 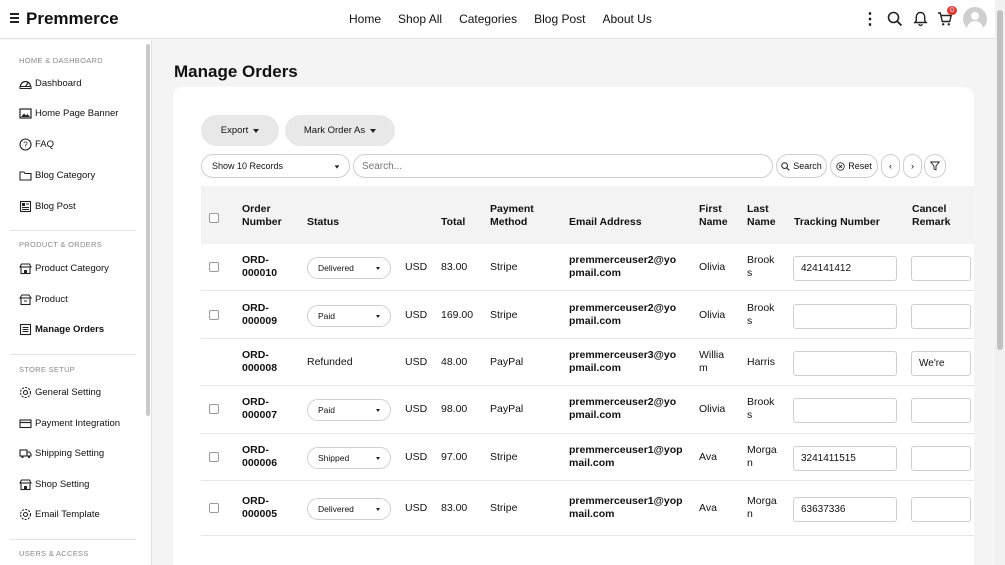 What do you see at coordinates (708, 508) in the screenshot?
I see `first-name: Ava` at bounding box center [708, 508].